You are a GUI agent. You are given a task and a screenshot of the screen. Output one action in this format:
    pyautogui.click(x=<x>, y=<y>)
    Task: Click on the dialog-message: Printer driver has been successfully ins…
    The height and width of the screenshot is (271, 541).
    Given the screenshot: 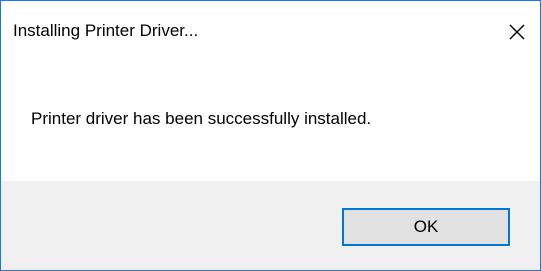 What is the action you would take?
    pyautogui.click(x=201, y=118)
    